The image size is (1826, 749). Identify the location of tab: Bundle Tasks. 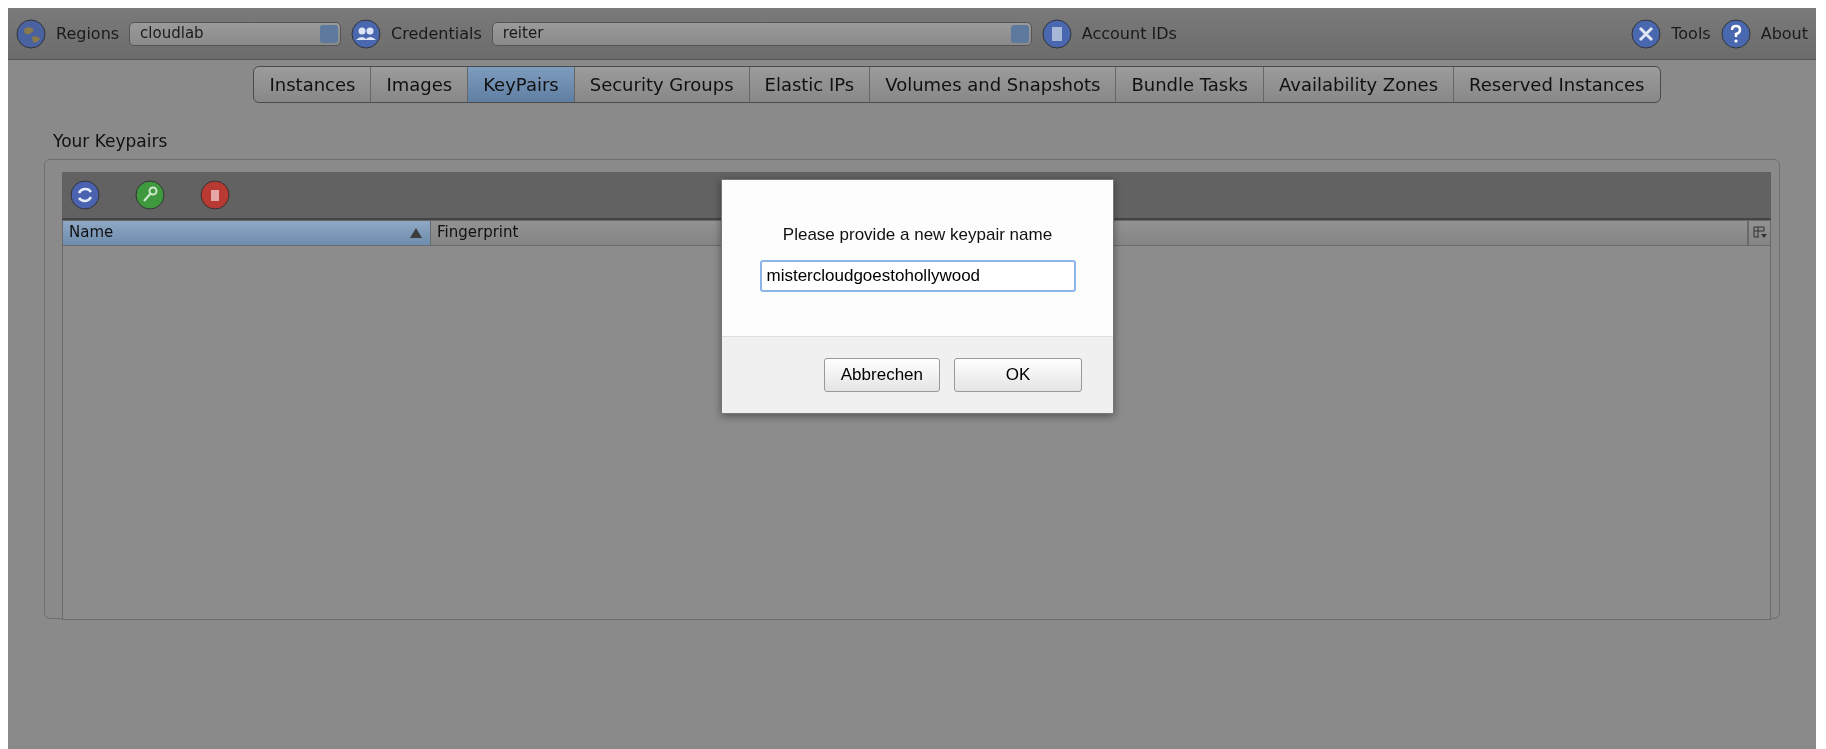
(1190, 84).